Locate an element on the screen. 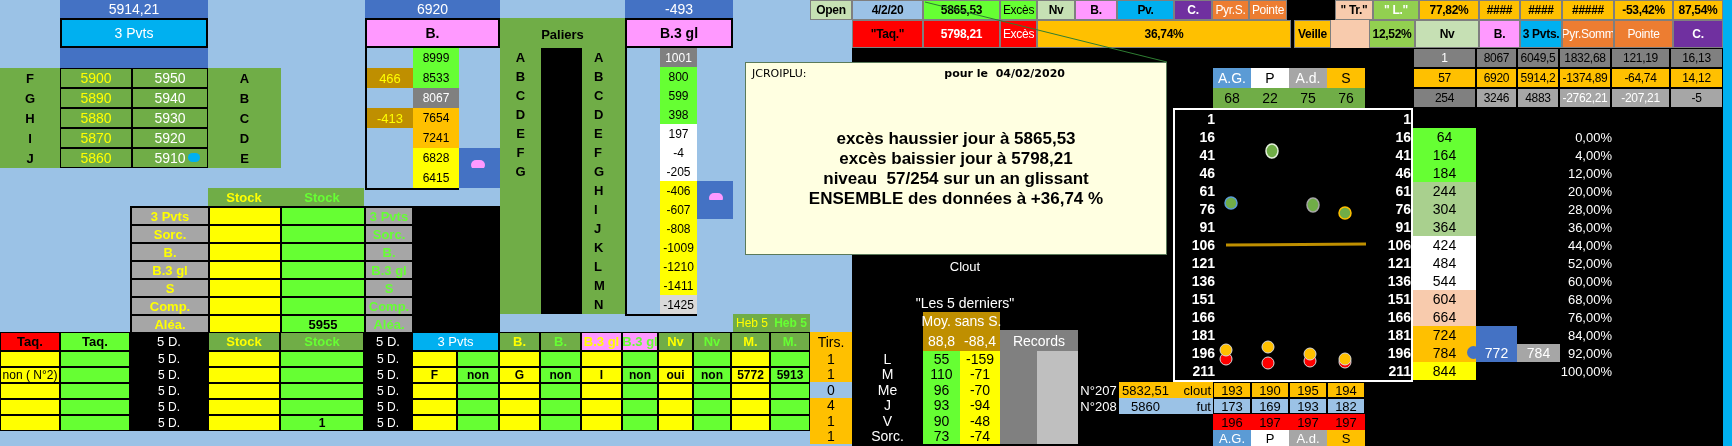 This screenshot has height=446, width=1732. table-cell: 304 is located at coordinates (1444, 209).